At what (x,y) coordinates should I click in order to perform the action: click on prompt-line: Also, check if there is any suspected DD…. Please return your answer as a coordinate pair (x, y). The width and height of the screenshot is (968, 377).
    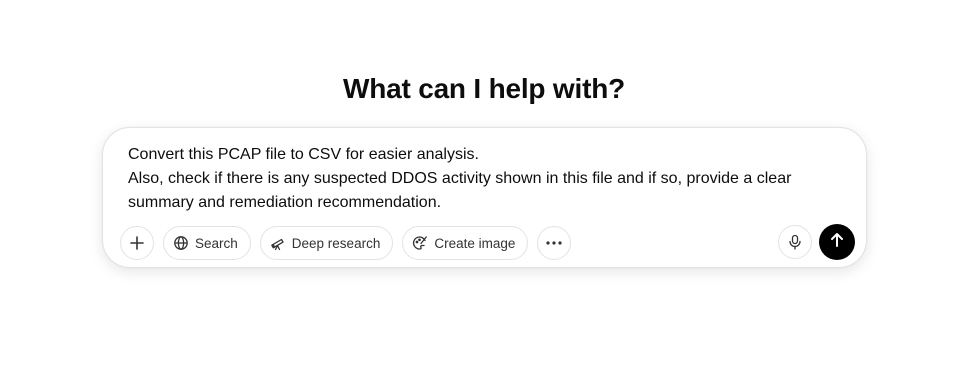
    Looking at the image, I should click on (460, 178).